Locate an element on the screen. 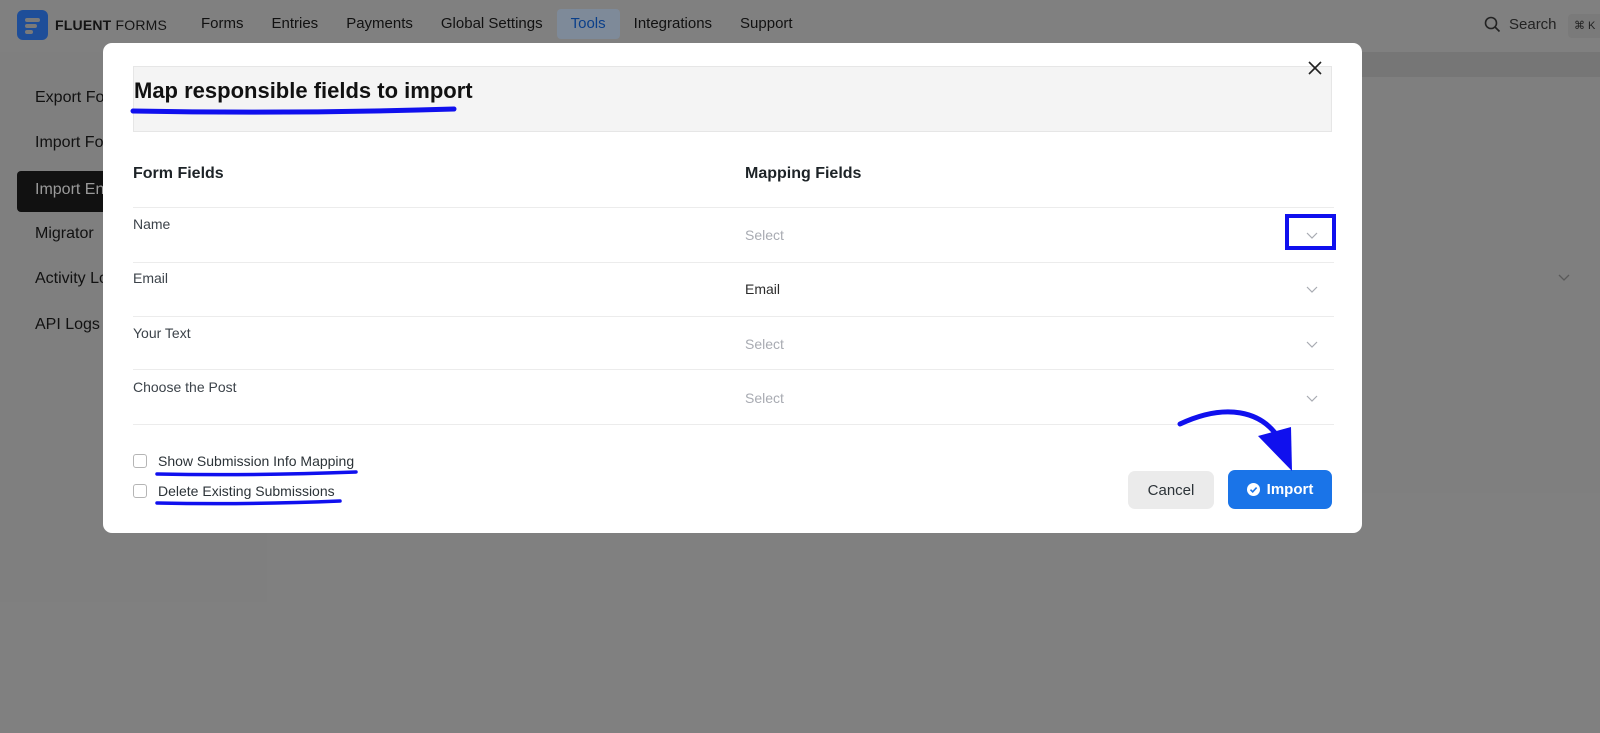  import-button: Import is located at coordinates (1280, 489).